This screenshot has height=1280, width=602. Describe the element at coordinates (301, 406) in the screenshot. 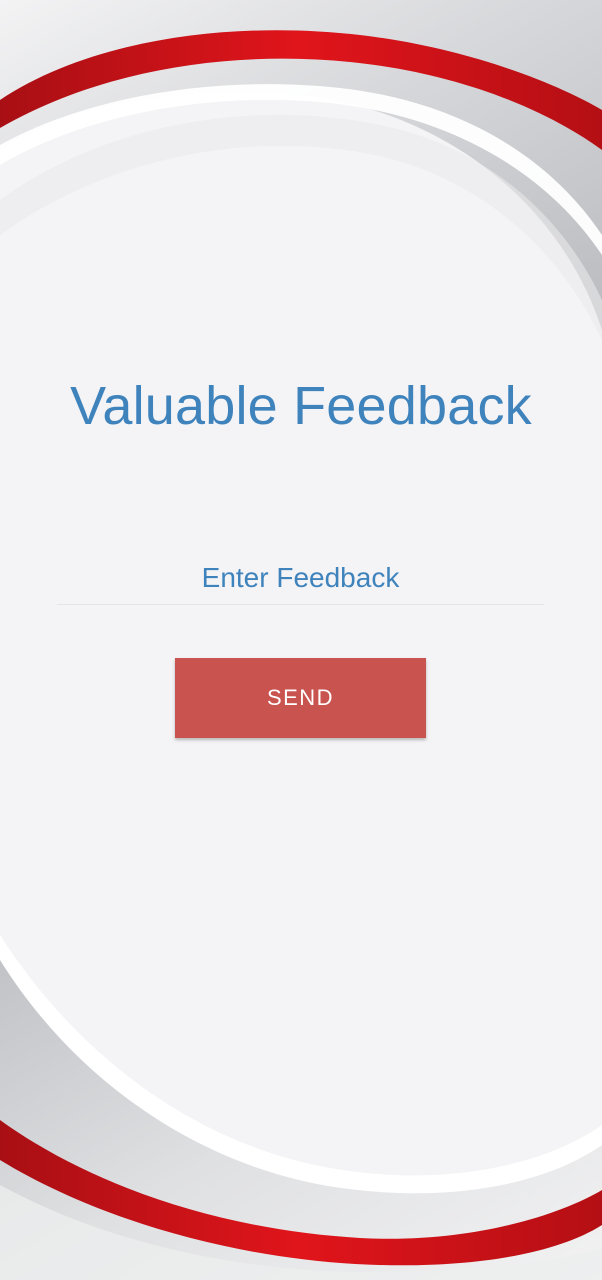

I see `page-title: Valuable Feedback` at that location.